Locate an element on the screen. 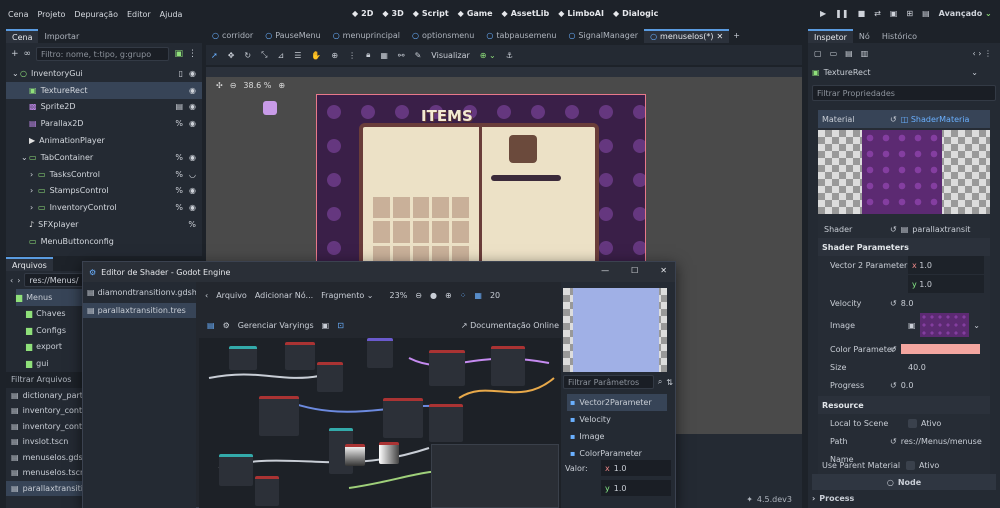 This screenshot has width=1000, height=508. shader-params-section: Shader Parameters is located at coordinates (865, 247).